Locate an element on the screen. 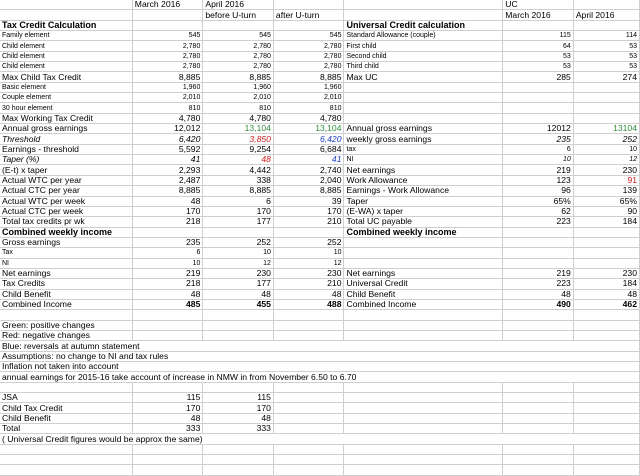 Image resolution: width=640 pixels, height=476 pixels. sheet-cell: Child Tax Credit is located at coordinates (66, 408).